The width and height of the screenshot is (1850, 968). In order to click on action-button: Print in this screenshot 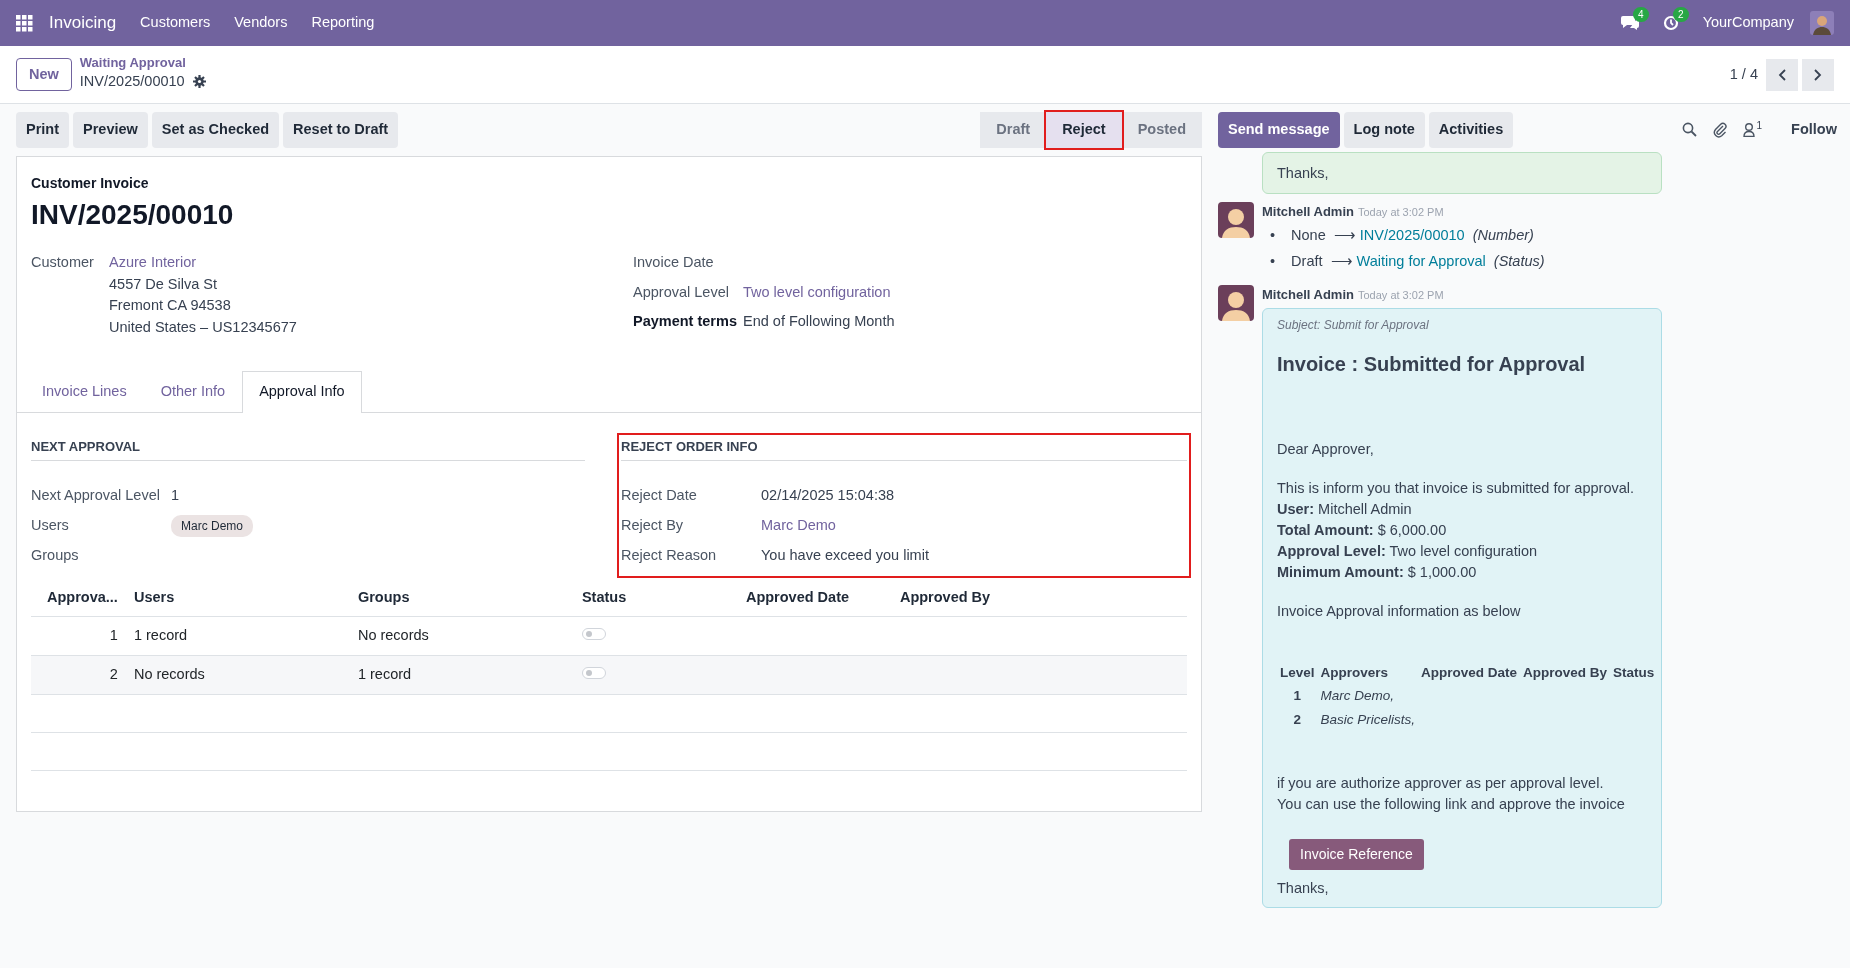, I will do `click(43, 130)`.